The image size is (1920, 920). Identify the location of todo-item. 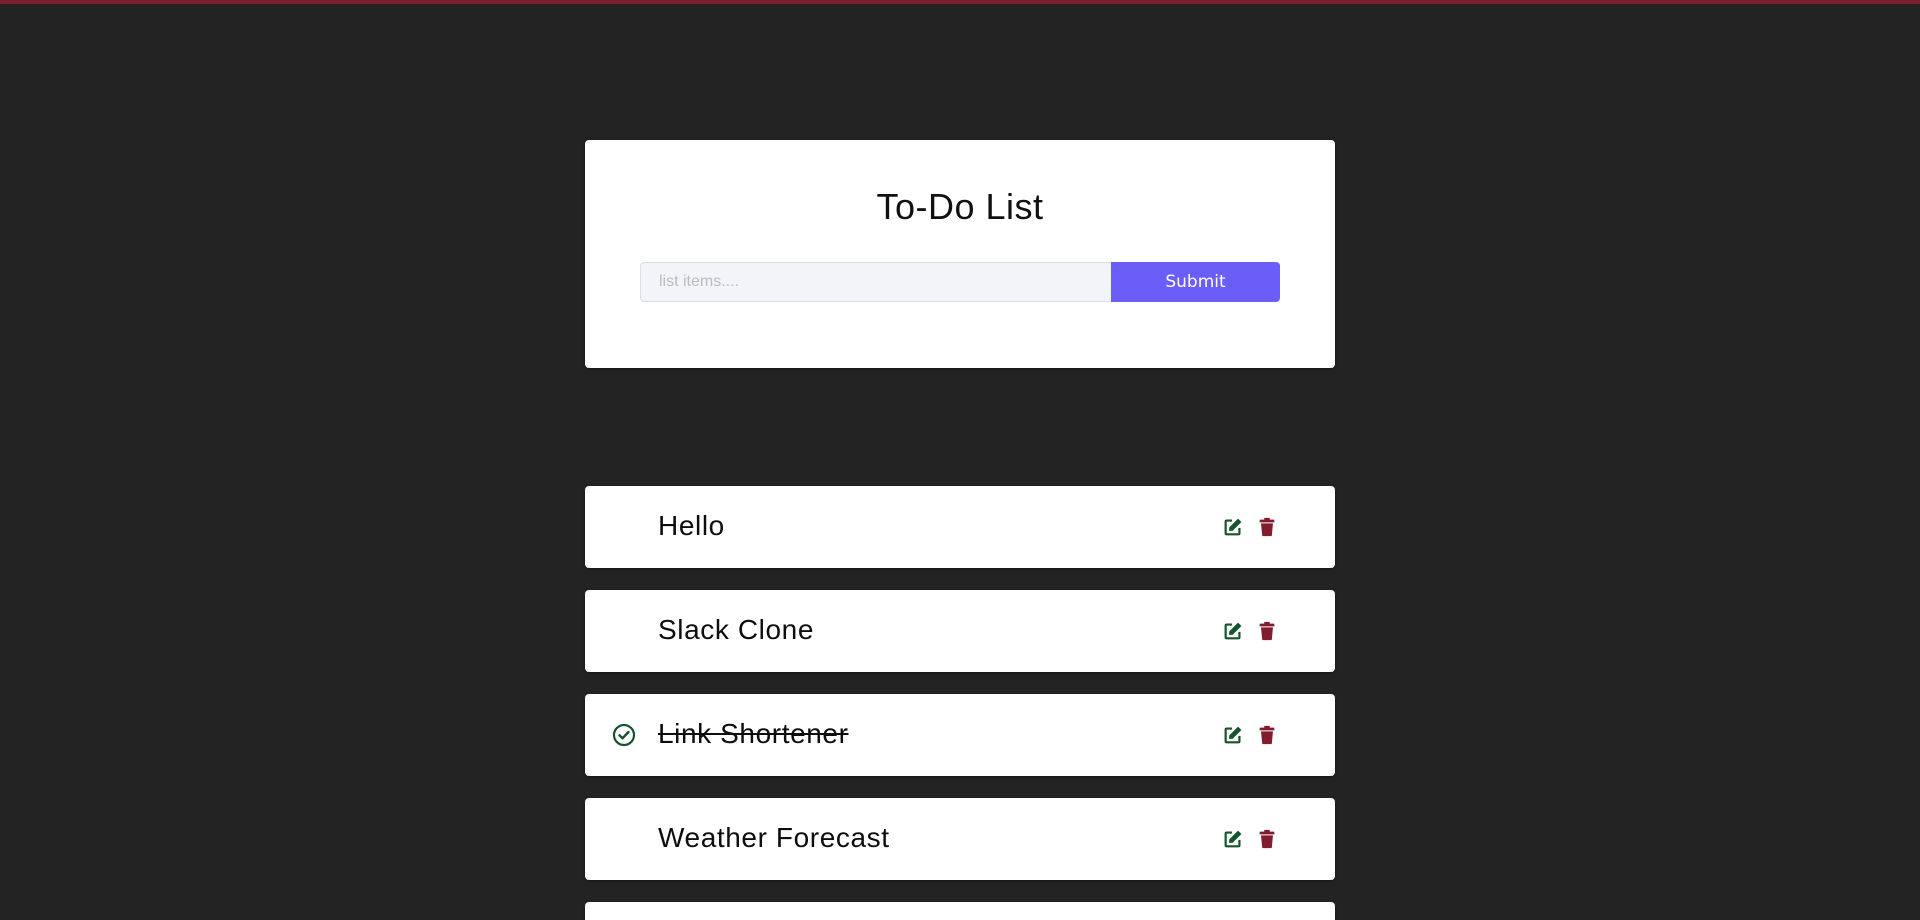
(960, 911).